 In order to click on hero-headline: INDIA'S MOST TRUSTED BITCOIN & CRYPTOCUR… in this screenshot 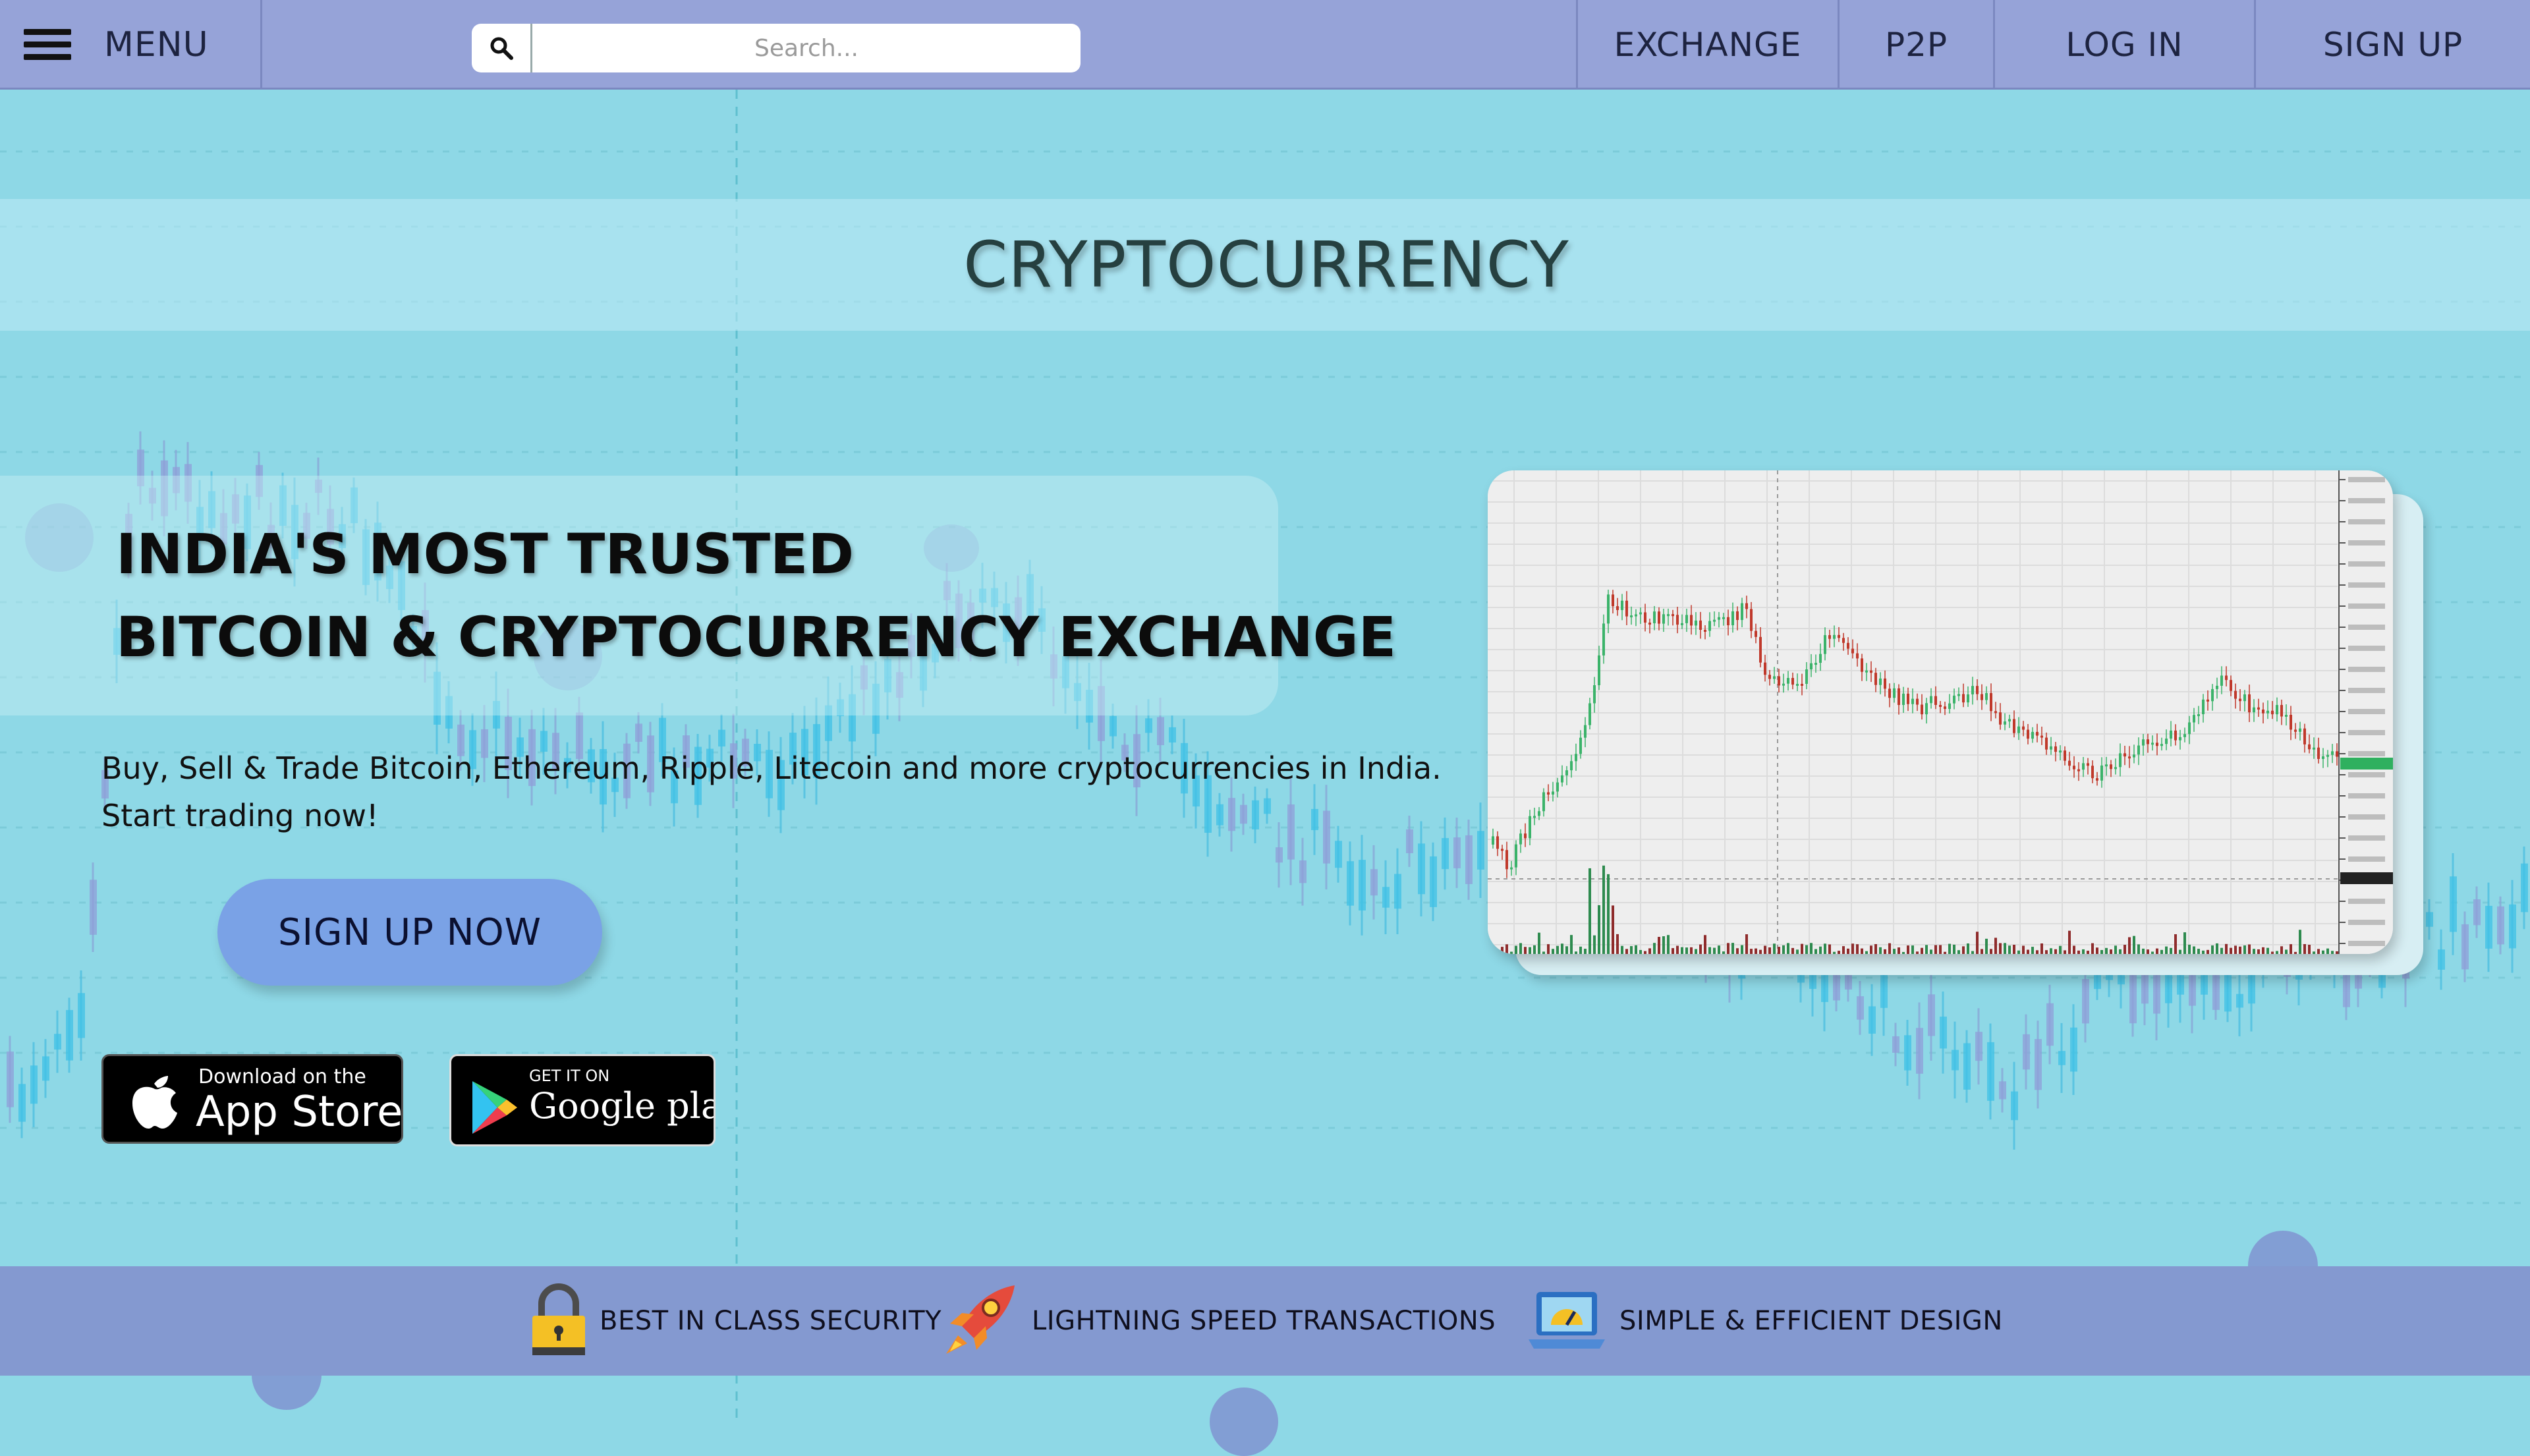, I will do `click(756, 596)`.